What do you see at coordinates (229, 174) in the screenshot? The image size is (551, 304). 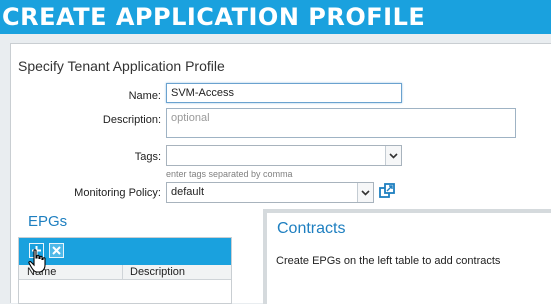 I see `tags-hint: enter tags separated by comma` at bounding box center [229, 174].